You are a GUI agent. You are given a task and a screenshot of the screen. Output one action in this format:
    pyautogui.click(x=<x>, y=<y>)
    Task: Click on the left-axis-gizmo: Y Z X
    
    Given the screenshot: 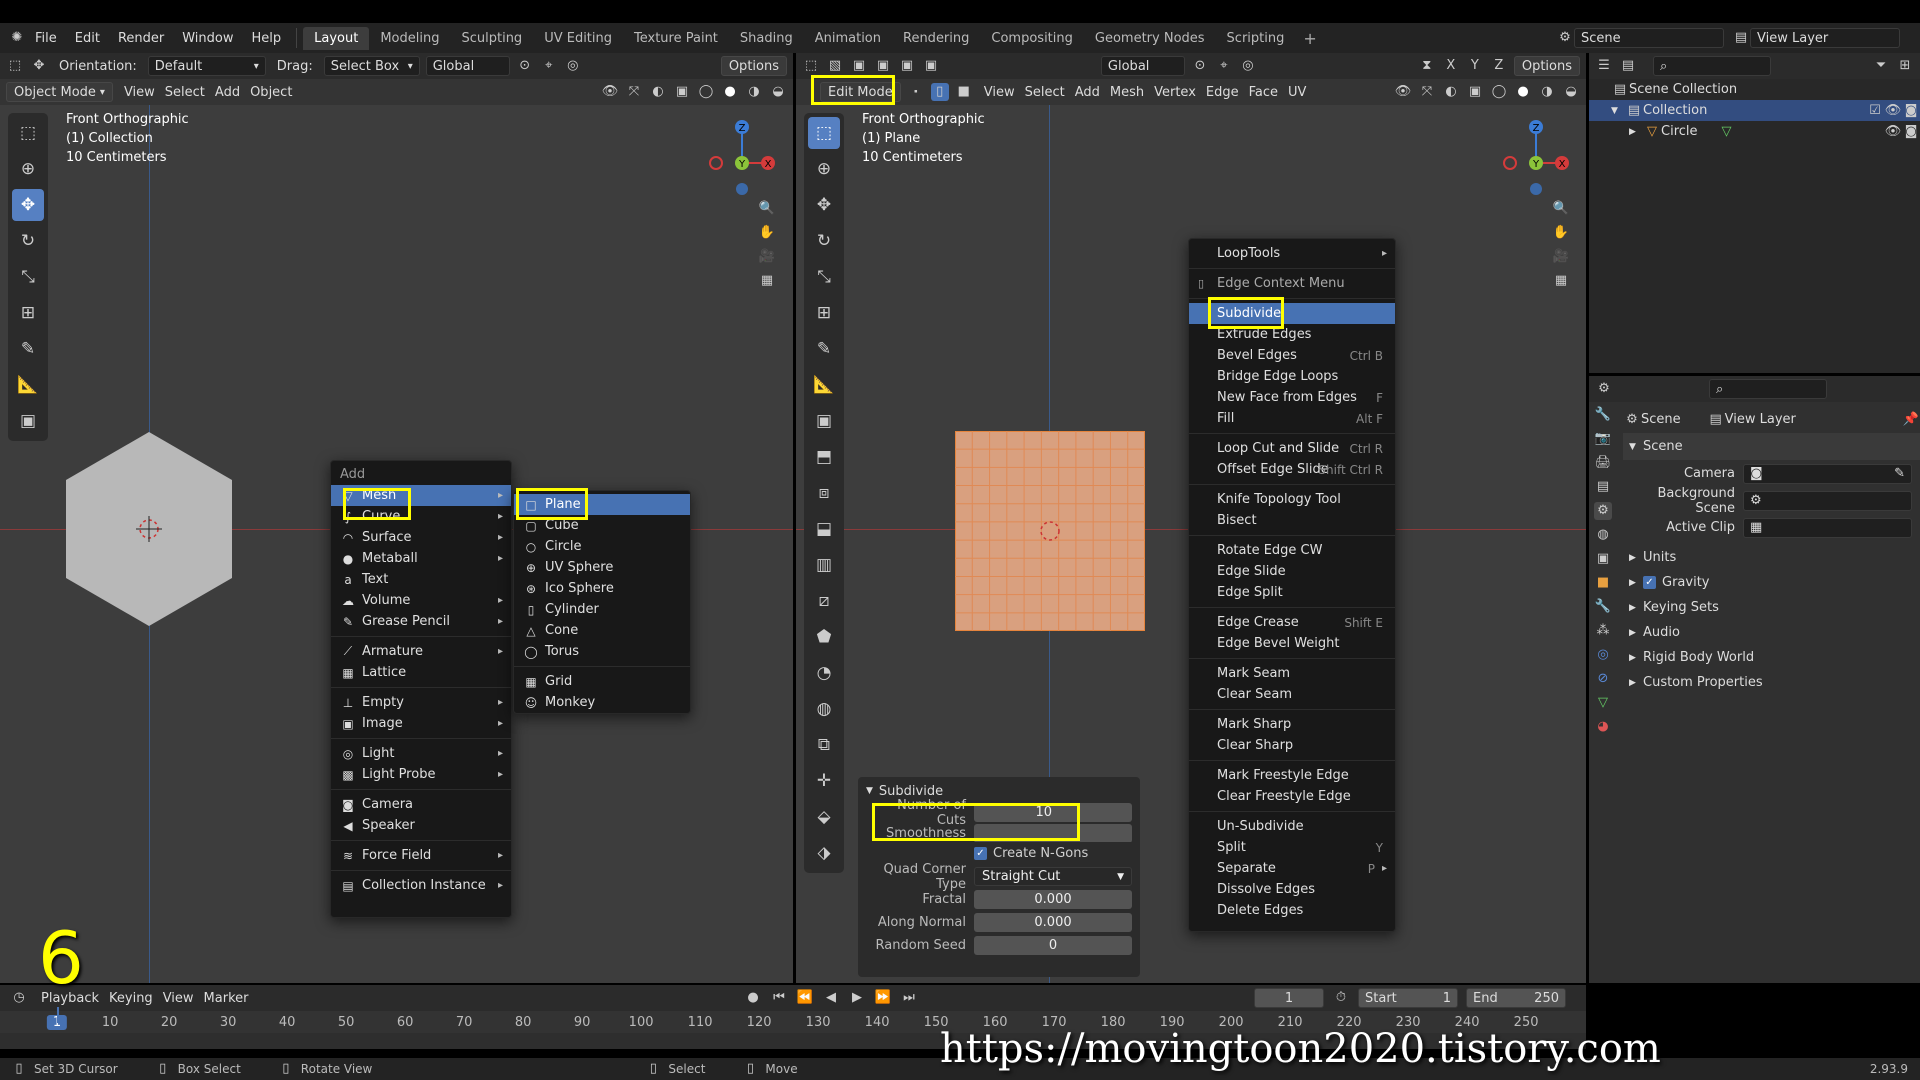 What is the action you would take?
    pyautogui.click(x=737, y=158)
    